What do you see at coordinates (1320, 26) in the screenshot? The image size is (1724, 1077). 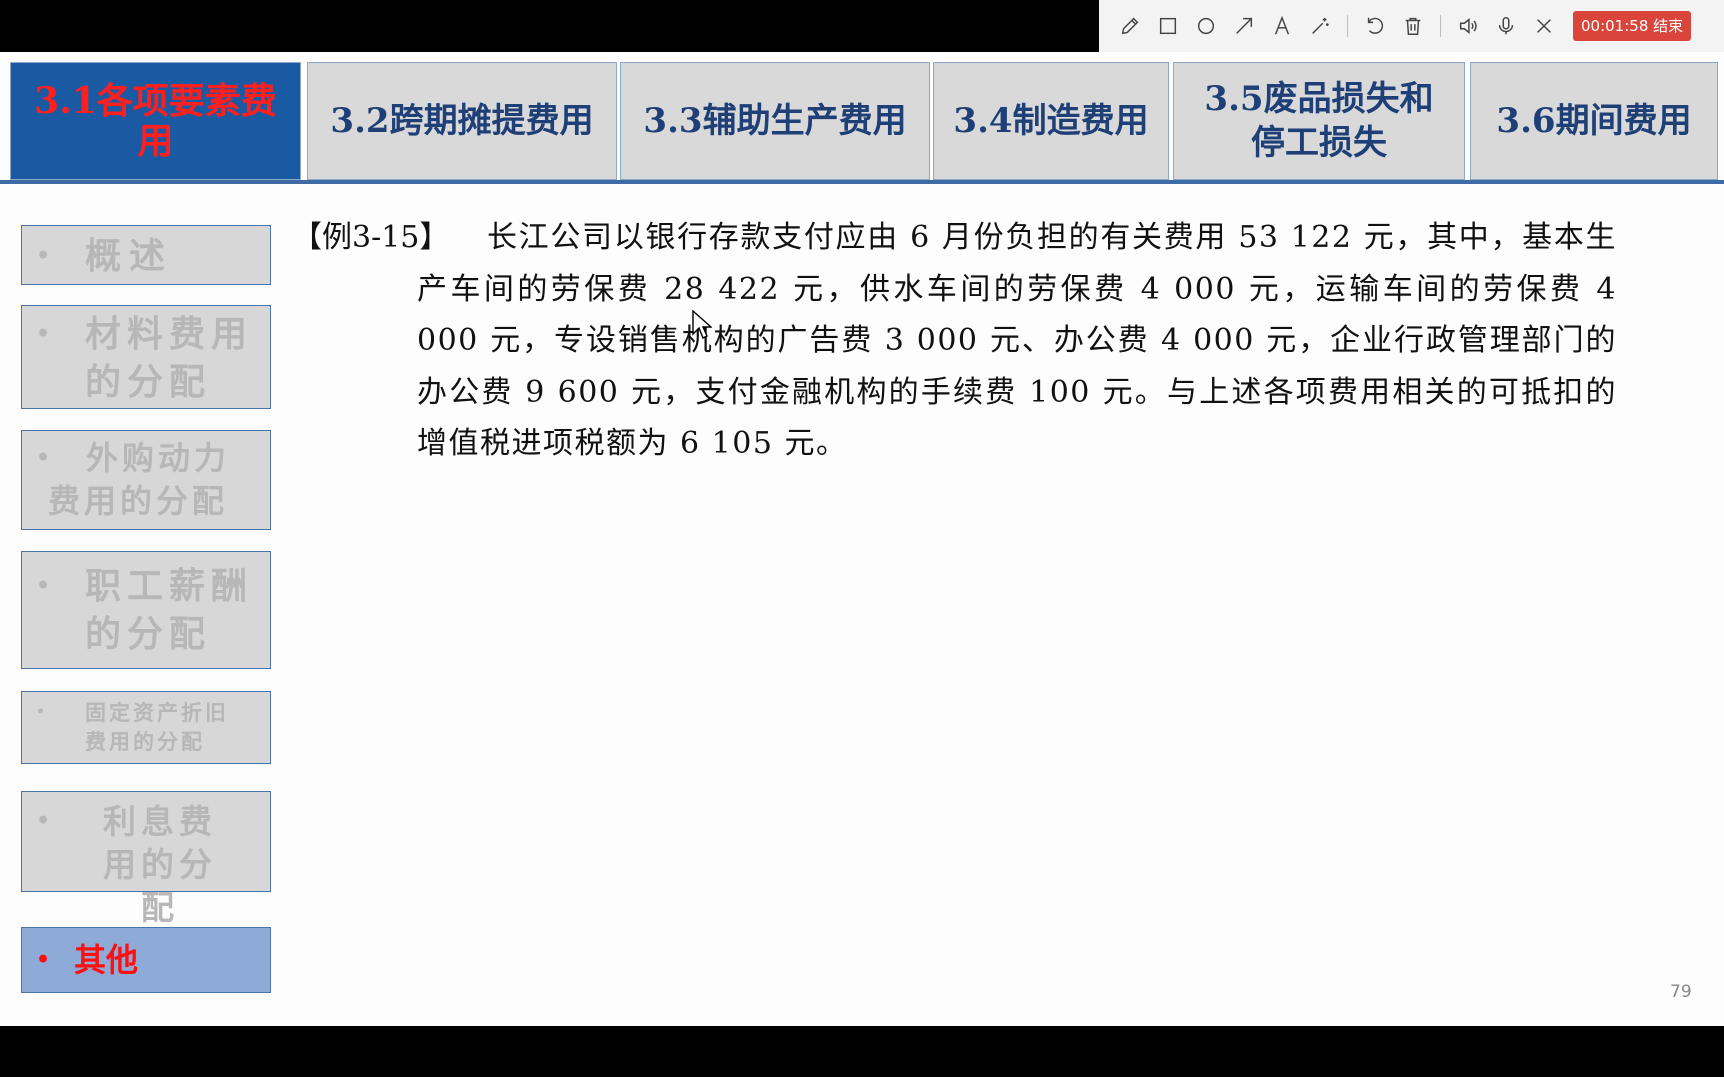 I see `magic-wand-icon` at bounding box center [1320, 26].